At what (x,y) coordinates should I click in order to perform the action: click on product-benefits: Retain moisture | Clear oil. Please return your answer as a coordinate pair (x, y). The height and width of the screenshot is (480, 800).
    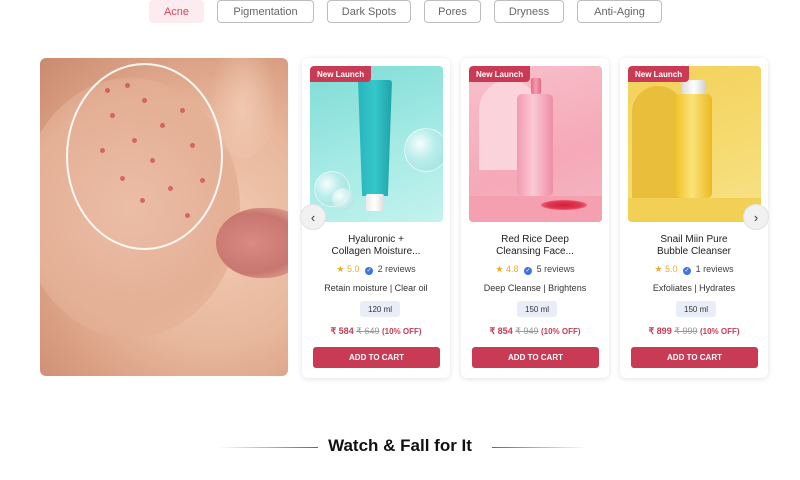
    Looking at the image, I should click on (376, 288).